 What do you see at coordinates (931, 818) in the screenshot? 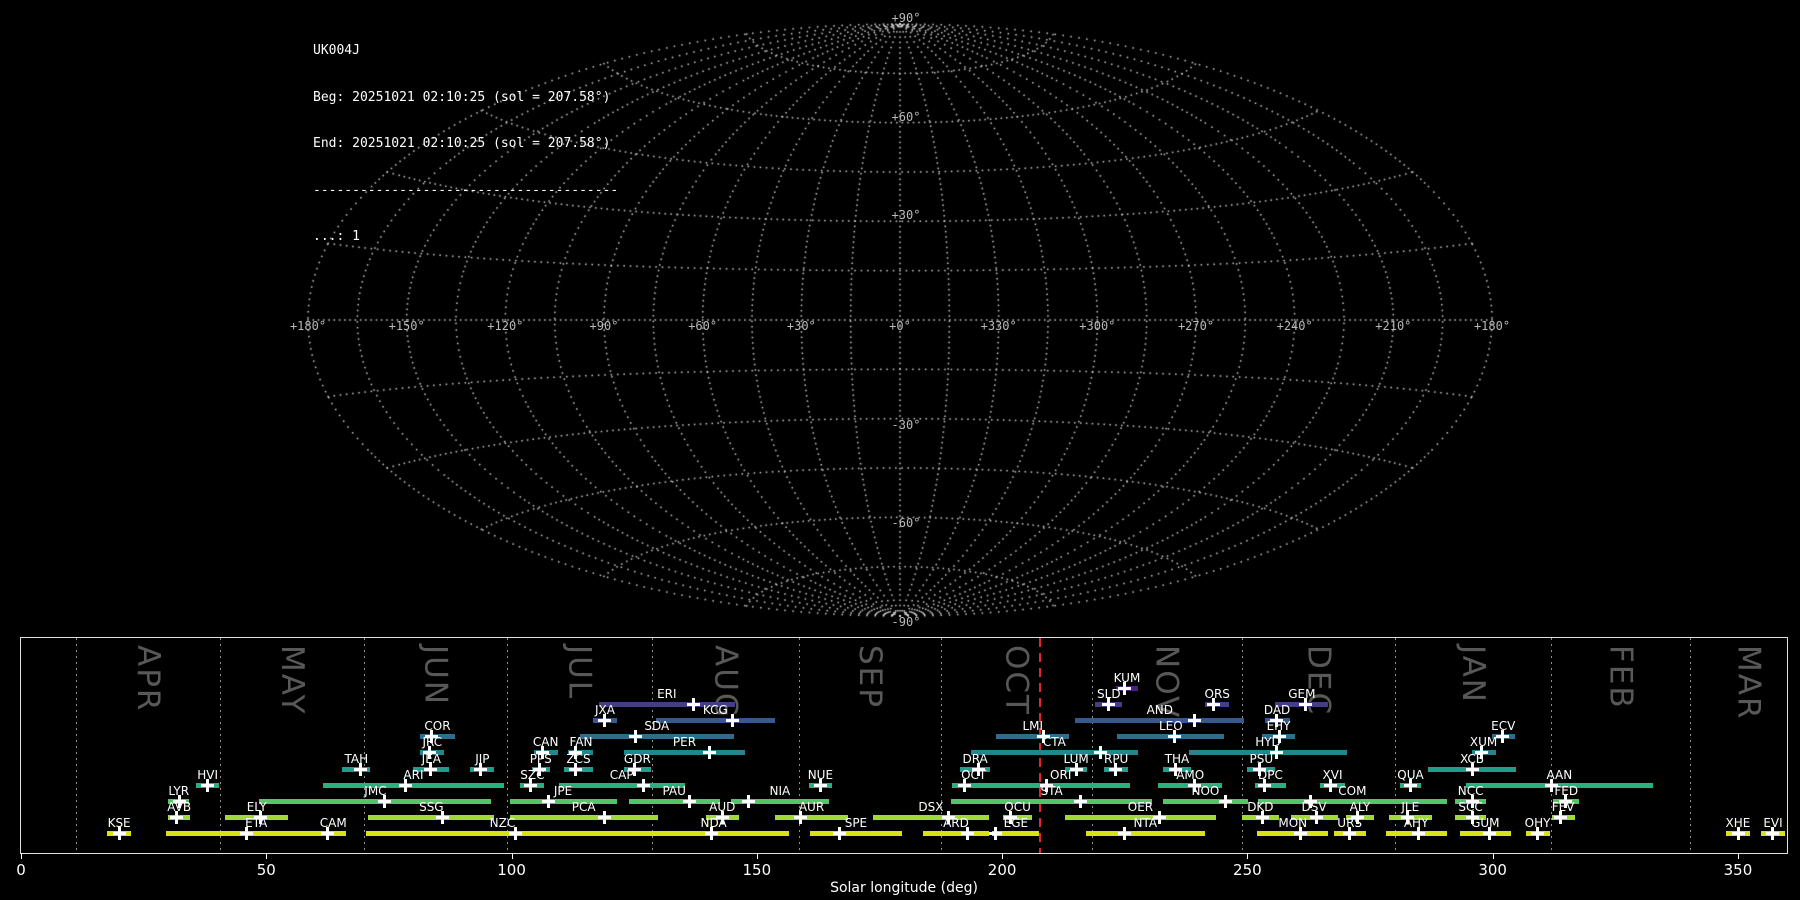
I see `shower-bar-dsx` at bounding box center [931, 818].